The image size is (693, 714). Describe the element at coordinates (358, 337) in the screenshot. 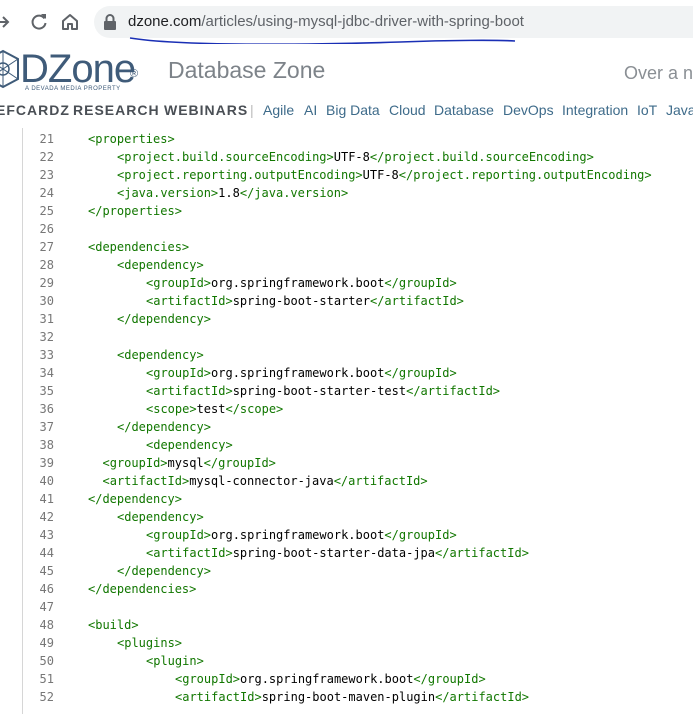

I see `code-line: 32` at that location.